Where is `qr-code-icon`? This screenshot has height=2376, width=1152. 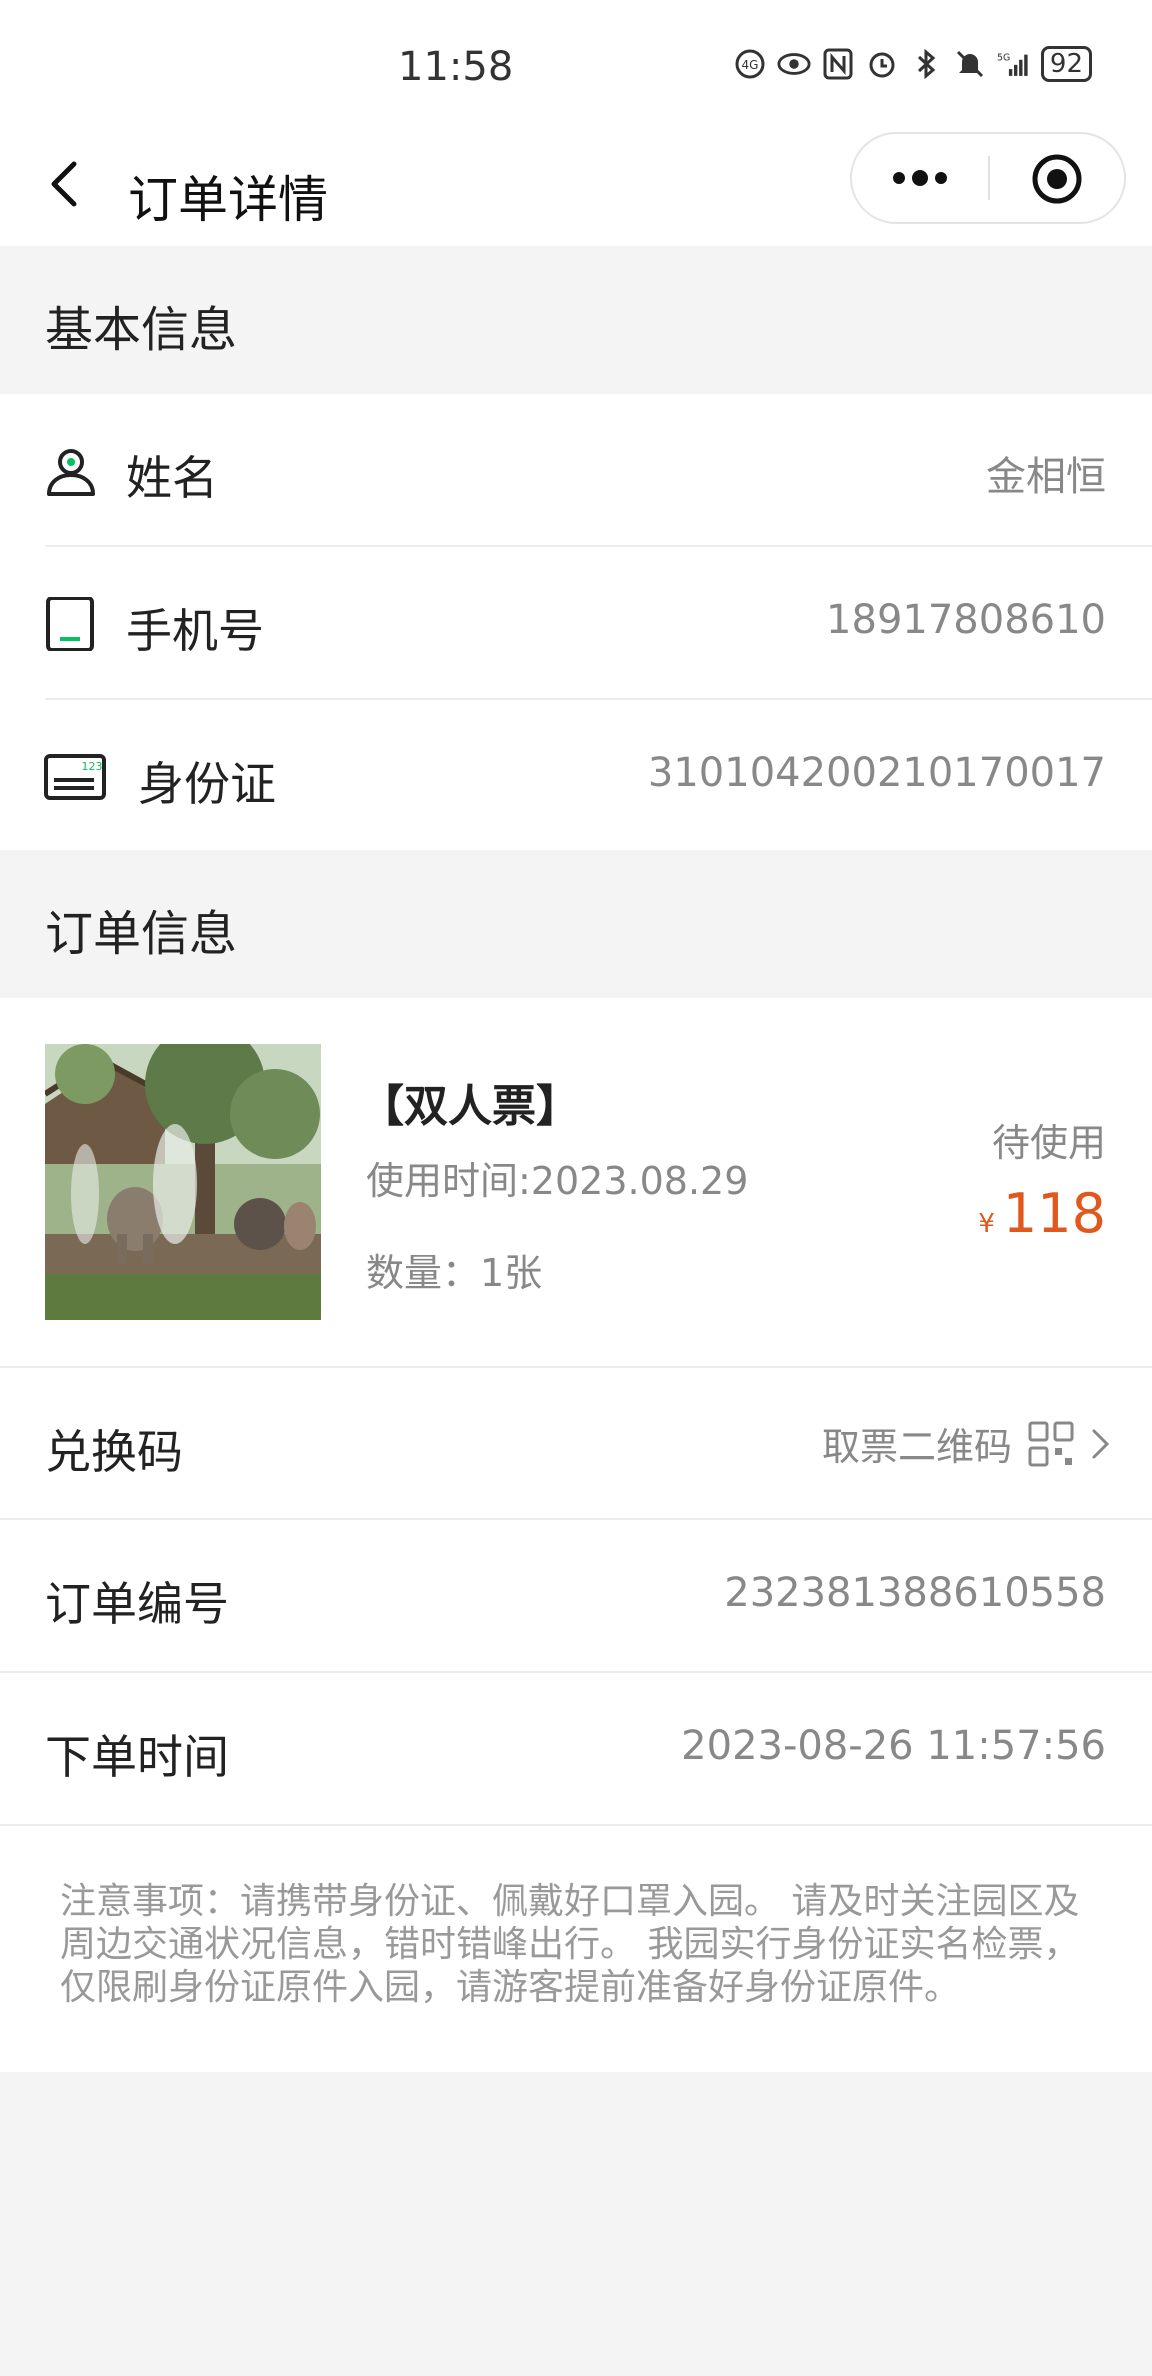 qr-code-icon is located at coordinates (1051, 1443).